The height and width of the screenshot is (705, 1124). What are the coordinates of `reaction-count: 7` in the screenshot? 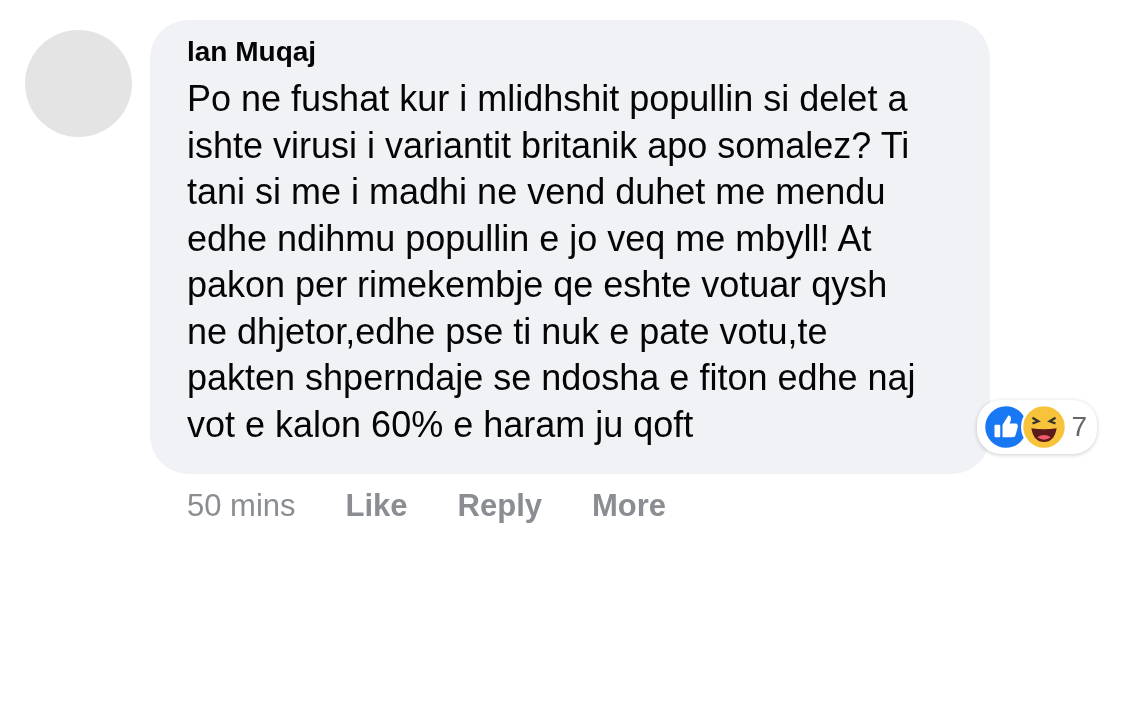 It's located at (1079, 427).